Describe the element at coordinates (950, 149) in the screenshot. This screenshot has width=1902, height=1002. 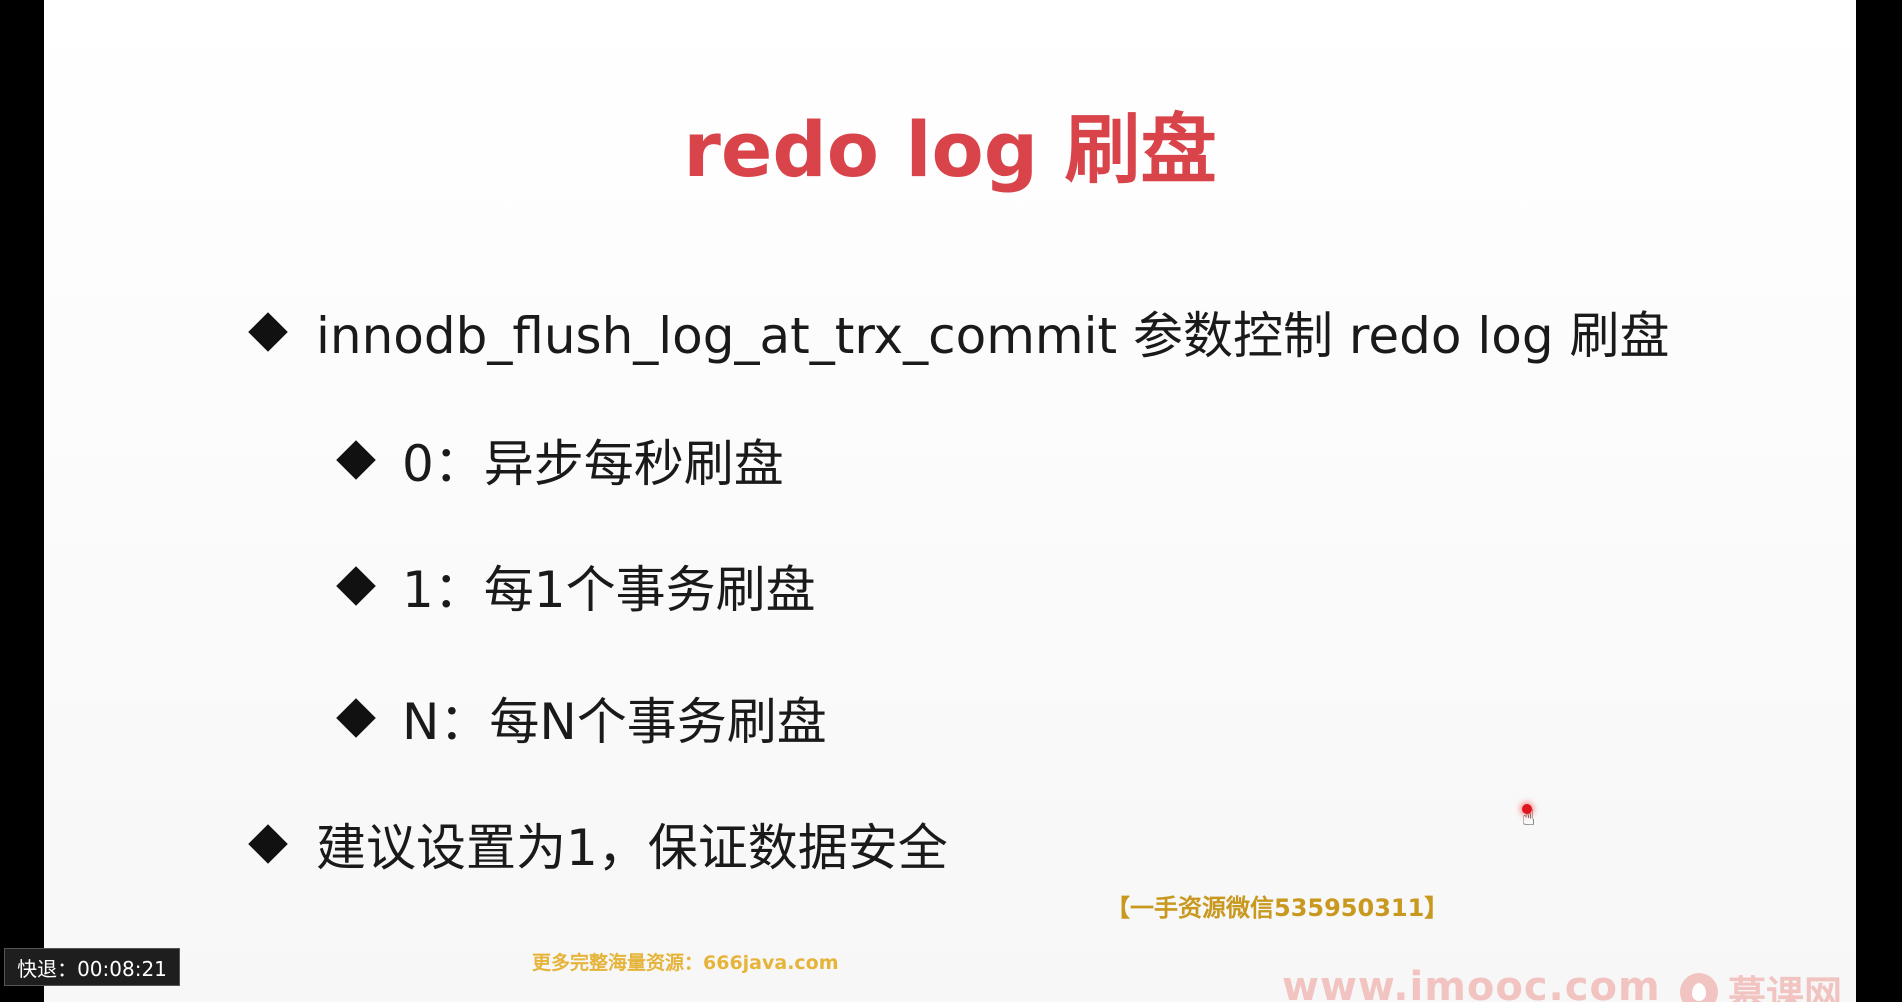
I see `slide-title: redo log 刷盘` at that location.